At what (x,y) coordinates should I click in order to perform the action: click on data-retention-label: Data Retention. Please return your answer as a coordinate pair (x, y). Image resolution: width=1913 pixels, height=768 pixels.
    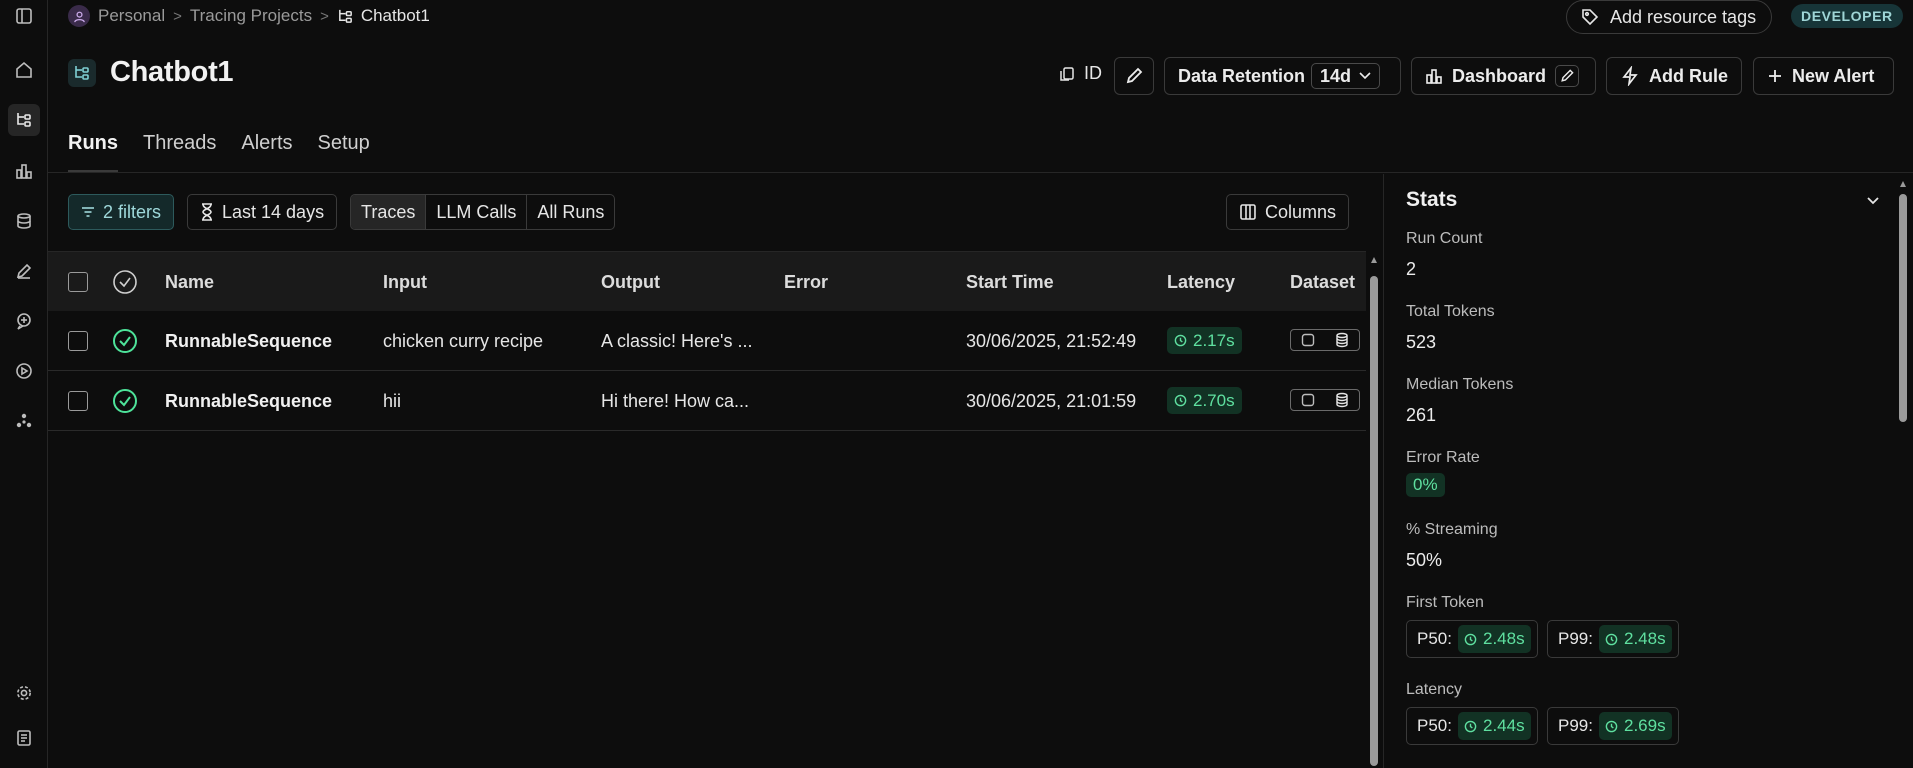
    Looking at the image, I should click on (1242, 75).